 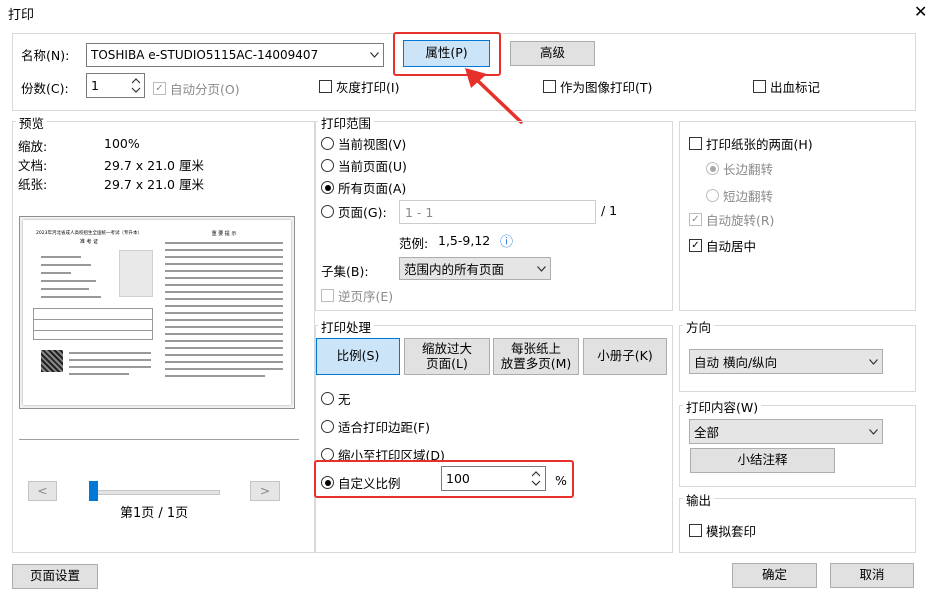 What do you see at coordinates (89, 242) in the screenshot?
I see `preview-left-subtitle: 准 考 证` at bounding box center [89, 242].